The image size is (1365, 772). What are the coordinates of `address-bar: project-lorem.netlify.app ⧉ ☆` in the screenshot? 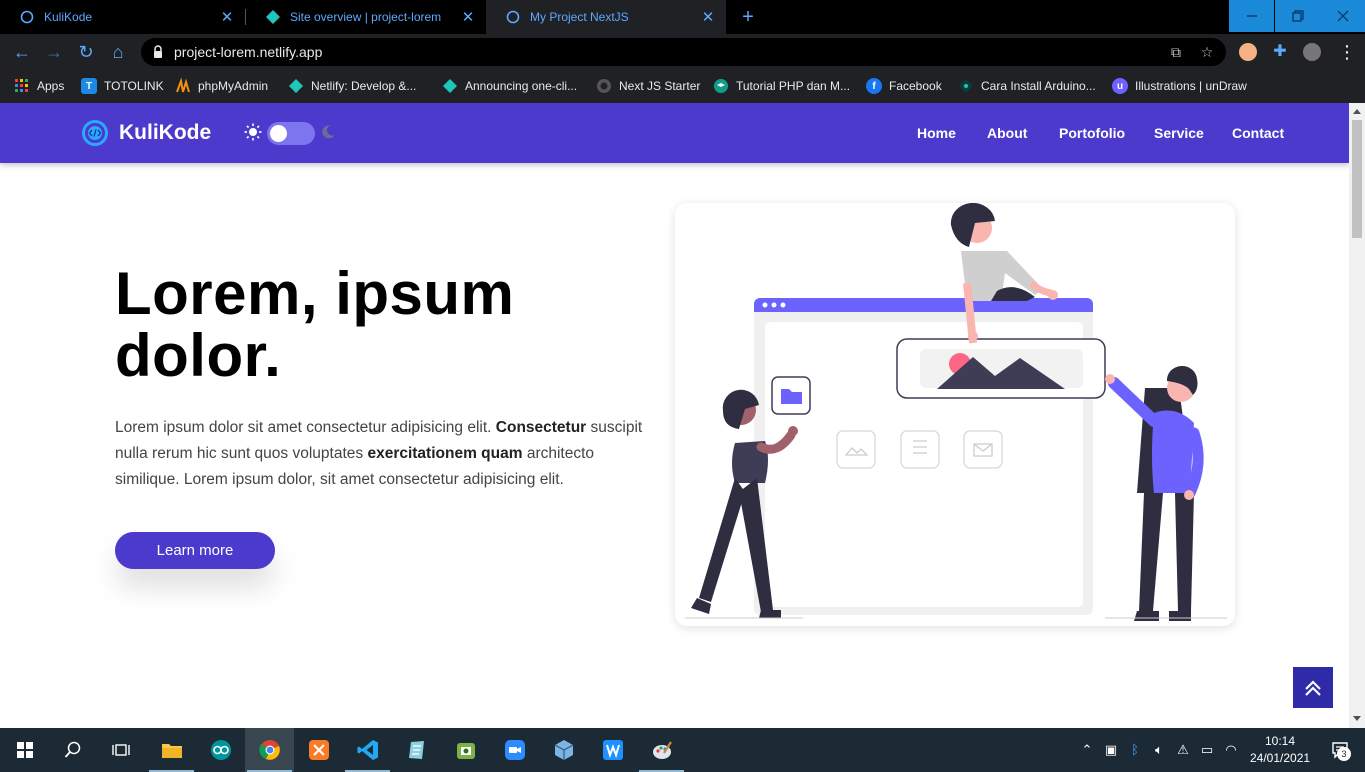 It's located at (683, 52).